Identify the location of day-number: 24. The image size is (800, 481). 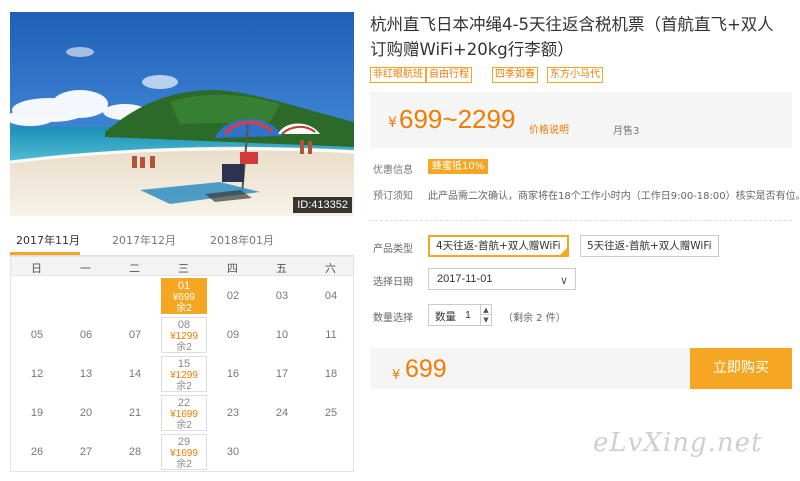
(282, 413).